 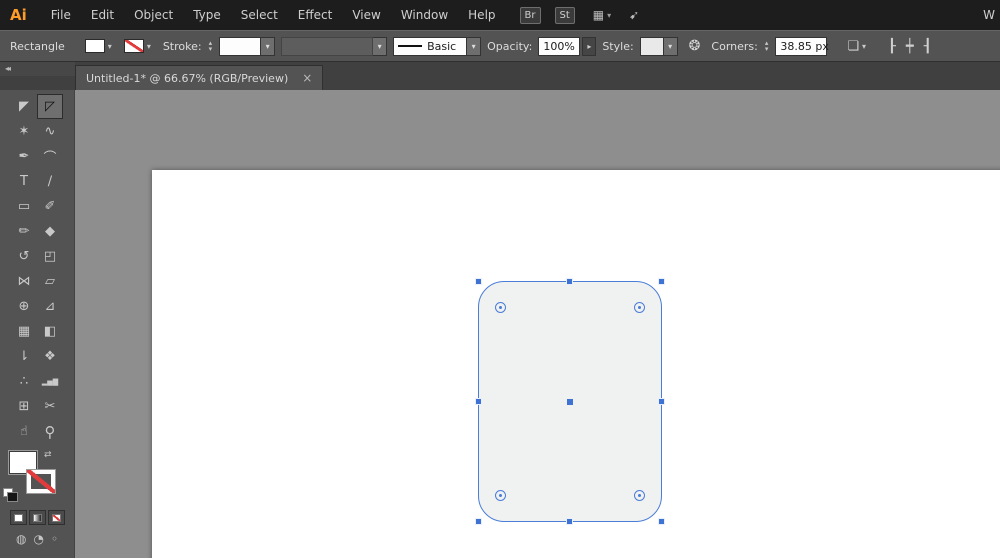 What do you see at coordinates (24, 206) in the screenshot?
I see `rectangle-tool: ▭` at bounding box center [24, 206].